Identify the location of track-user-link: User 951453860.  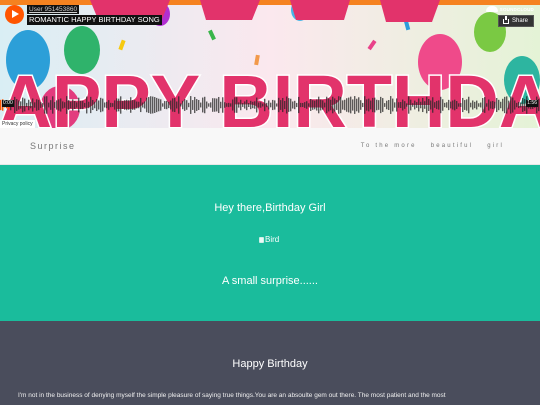
(53, 9).